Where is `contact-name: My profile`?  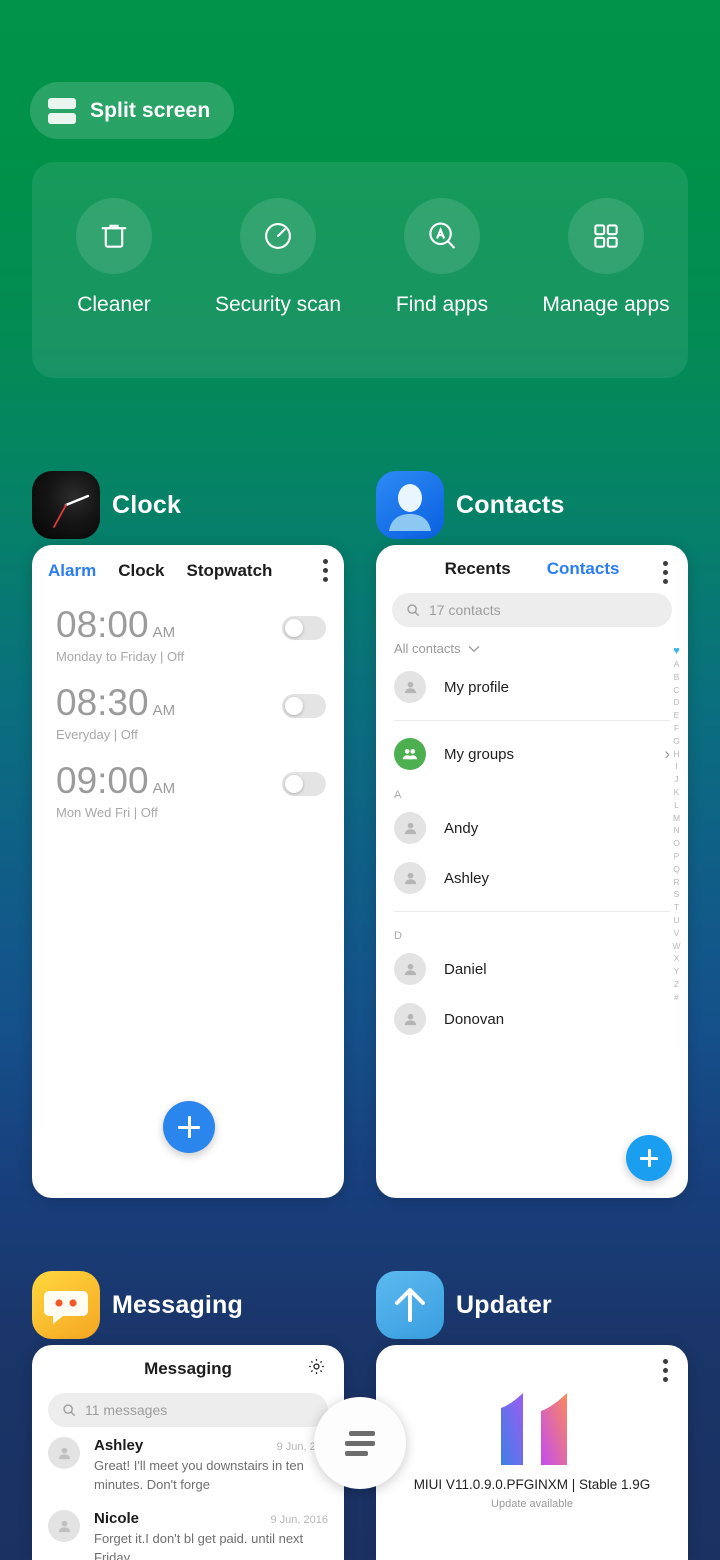
contact-name: My profile is located at coordinates (477, 687).